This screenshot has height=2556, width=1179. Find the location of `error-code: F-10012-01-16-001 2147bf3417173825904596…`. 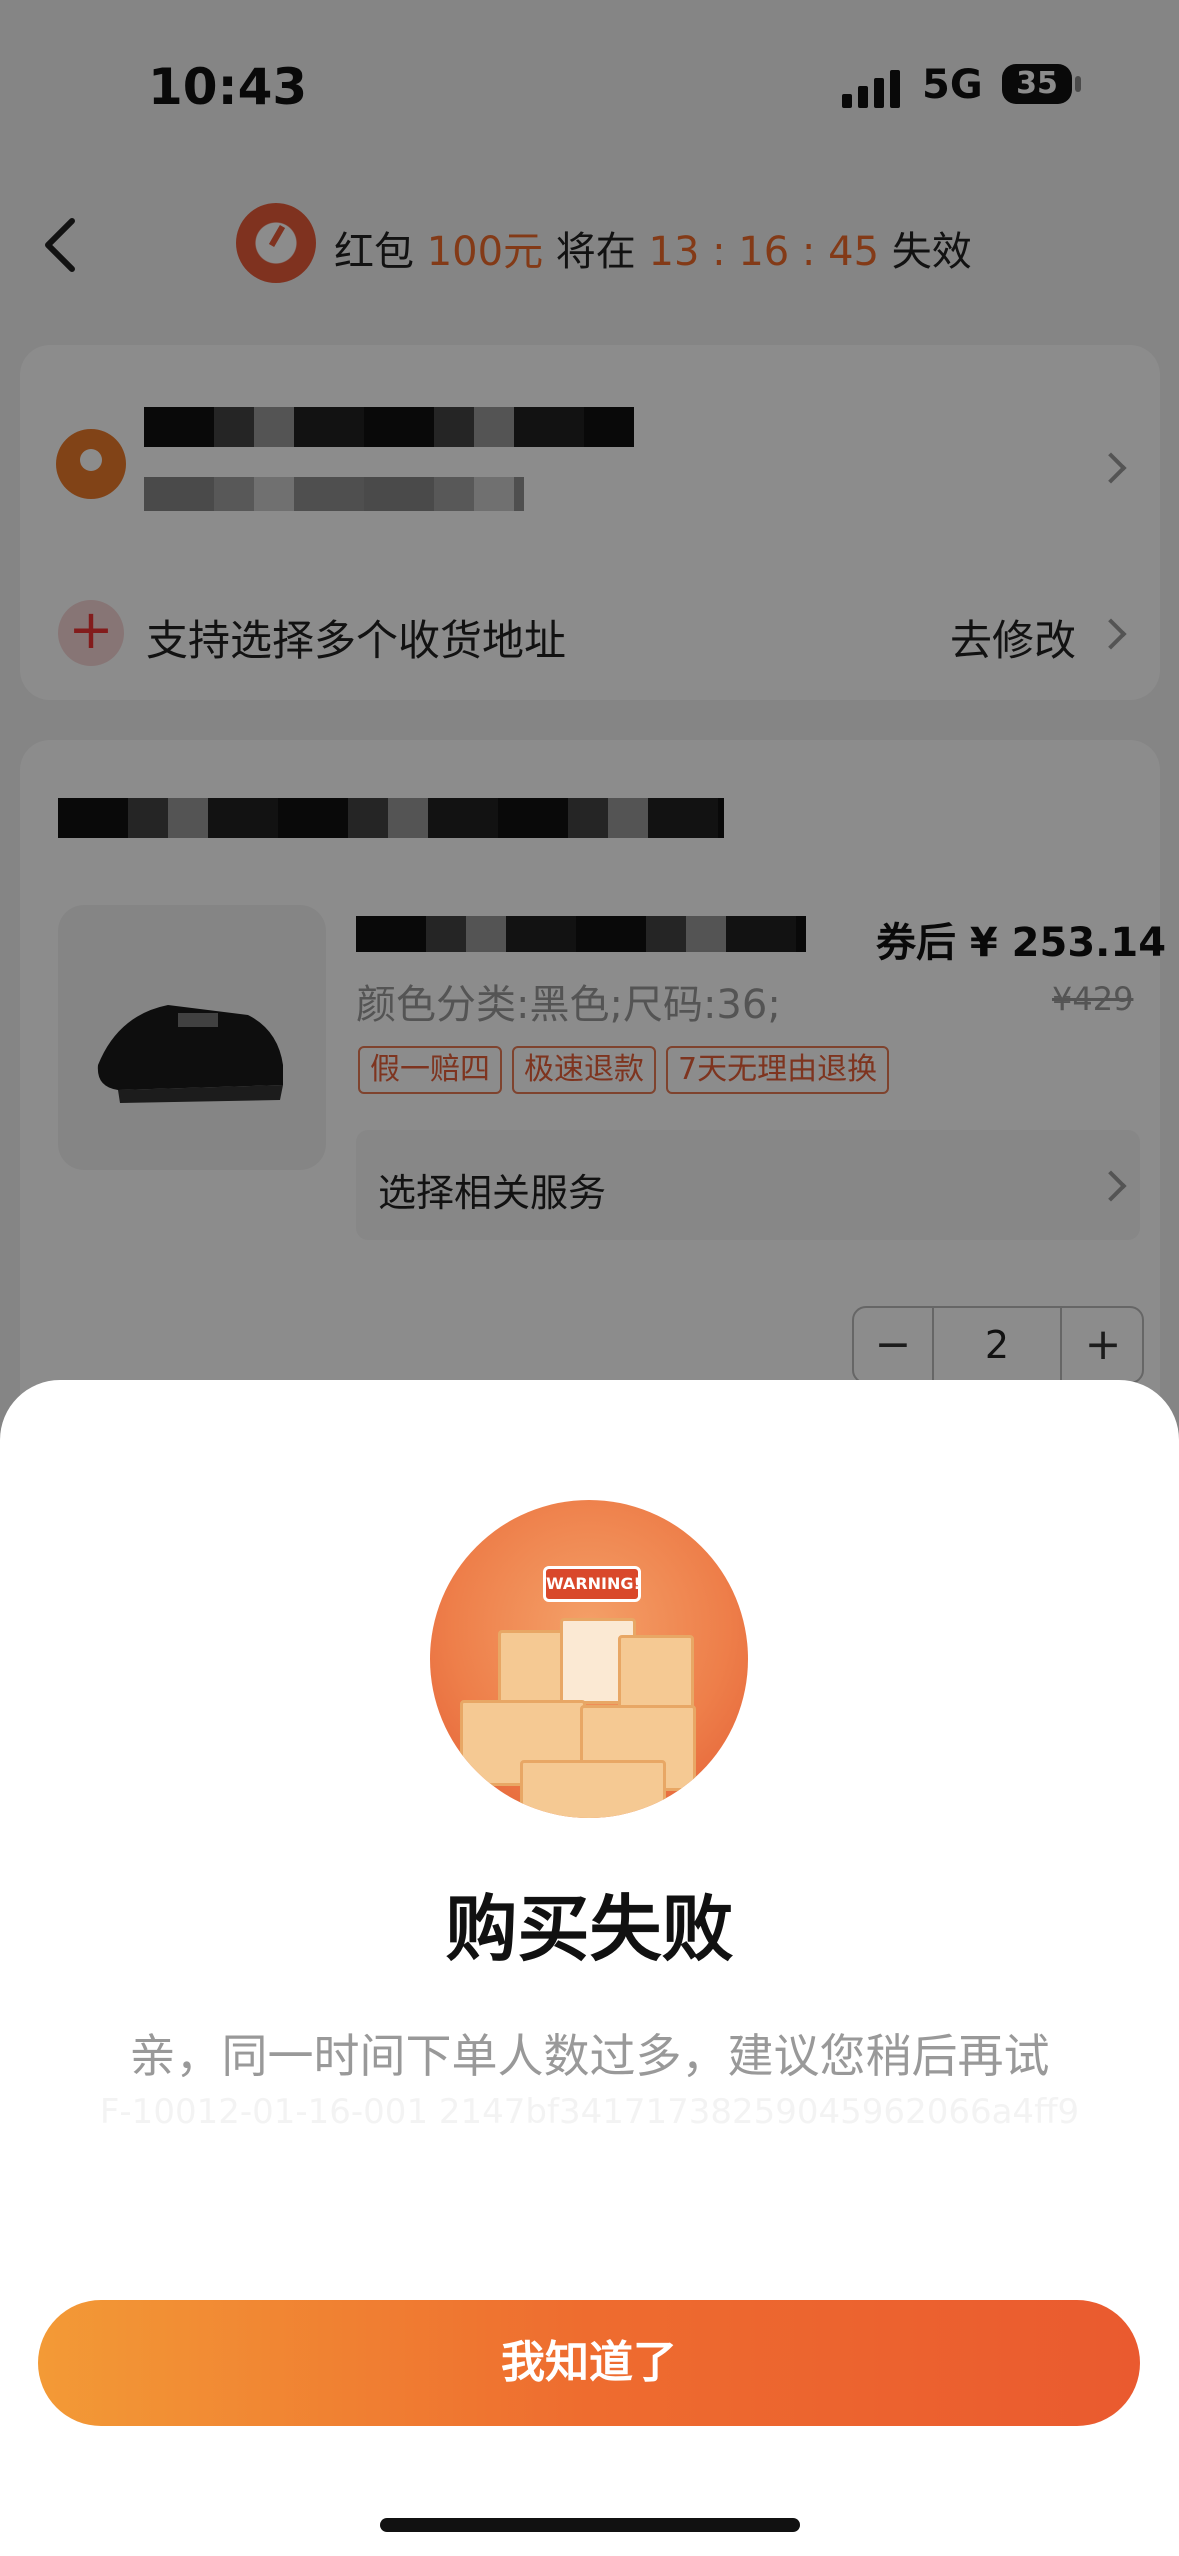

error-code: F-10012-01-16-001 2147bf3417173825904596… is located at coordinates (589, 2112).